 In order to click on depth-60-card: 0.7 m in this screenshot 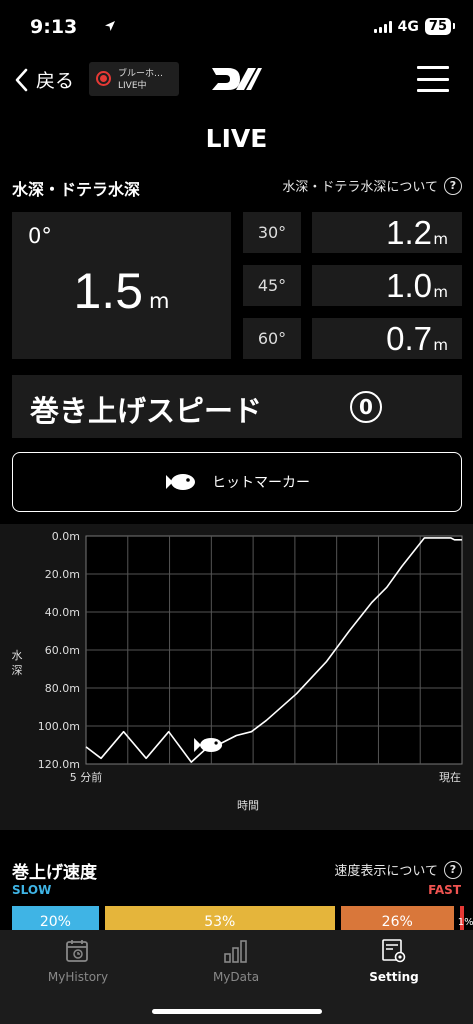, I will do `click(387, 338)`.